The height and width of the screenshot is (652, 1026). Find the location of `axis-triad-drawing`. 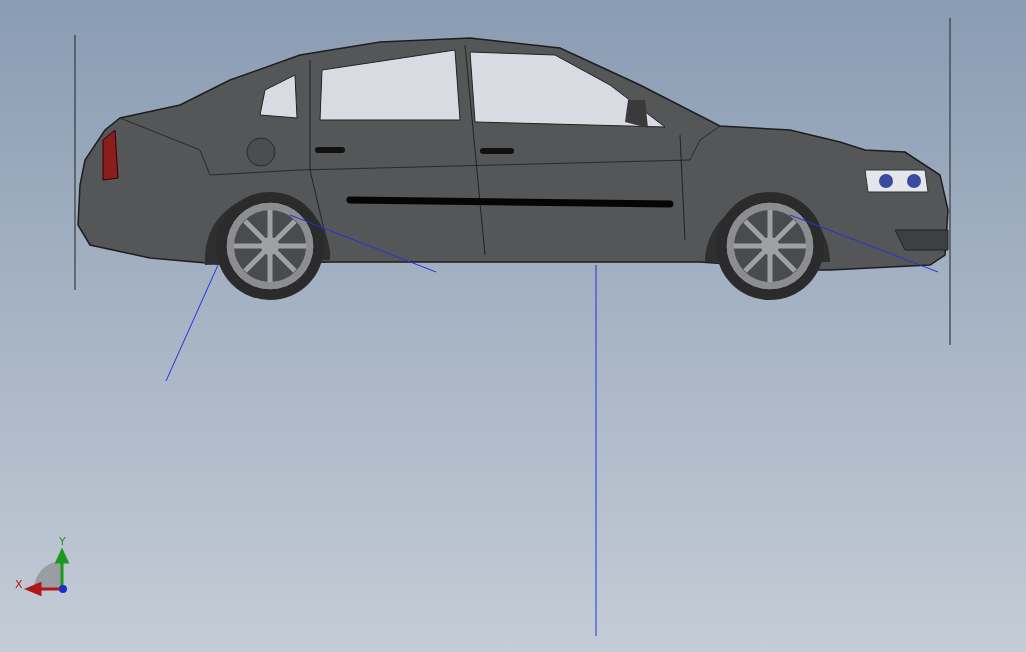

axis-triad-drawing is located at coordinates (46, 571).